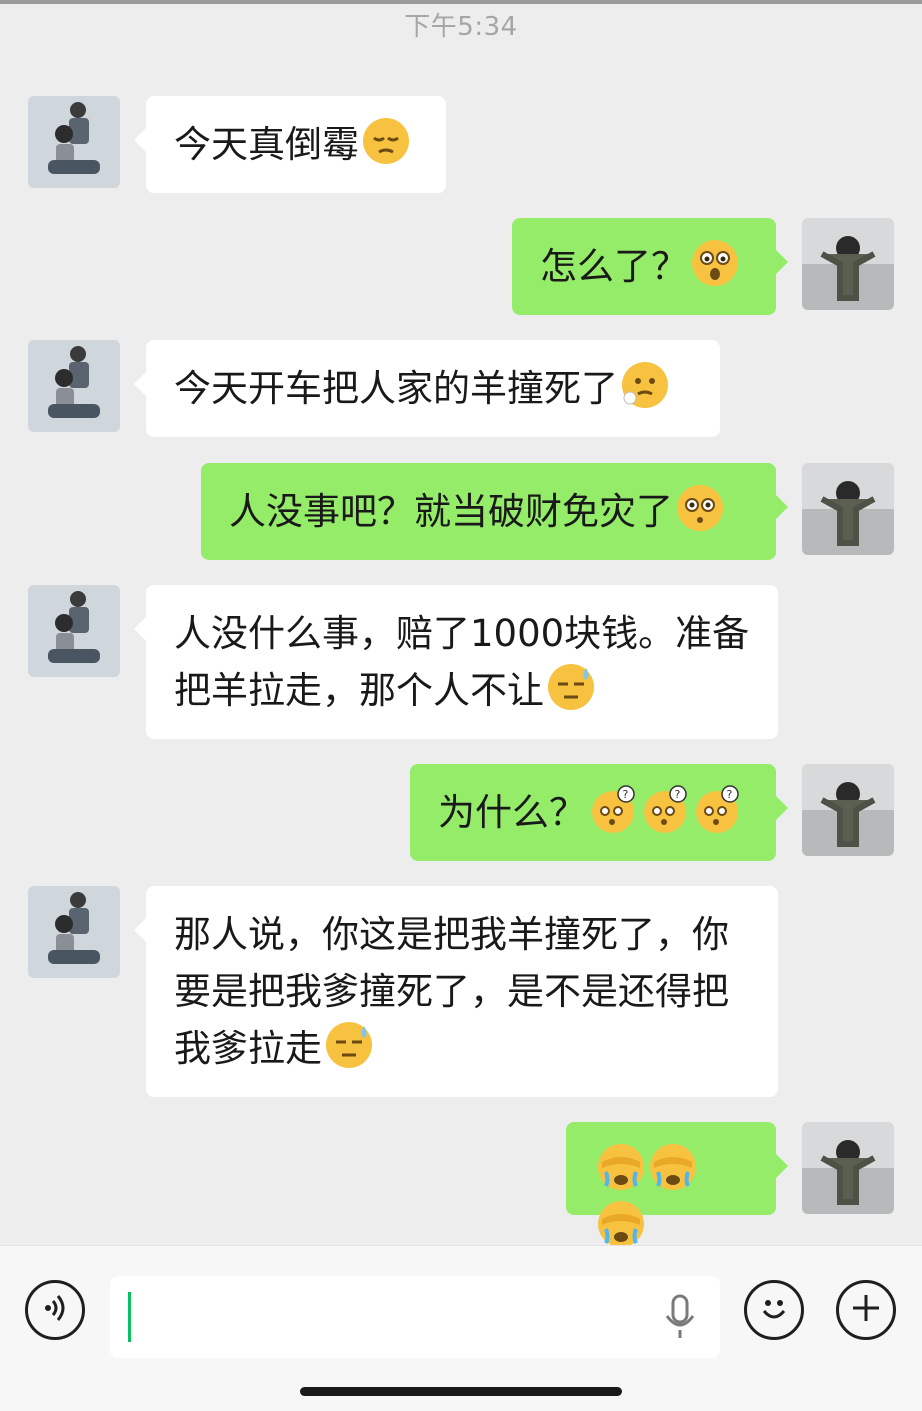 The image size is (922, 1411). I want to click on message-text: 人没什么事，赔了1000块钱。准备把羊拉走，那个人不让, so click(462, 662).